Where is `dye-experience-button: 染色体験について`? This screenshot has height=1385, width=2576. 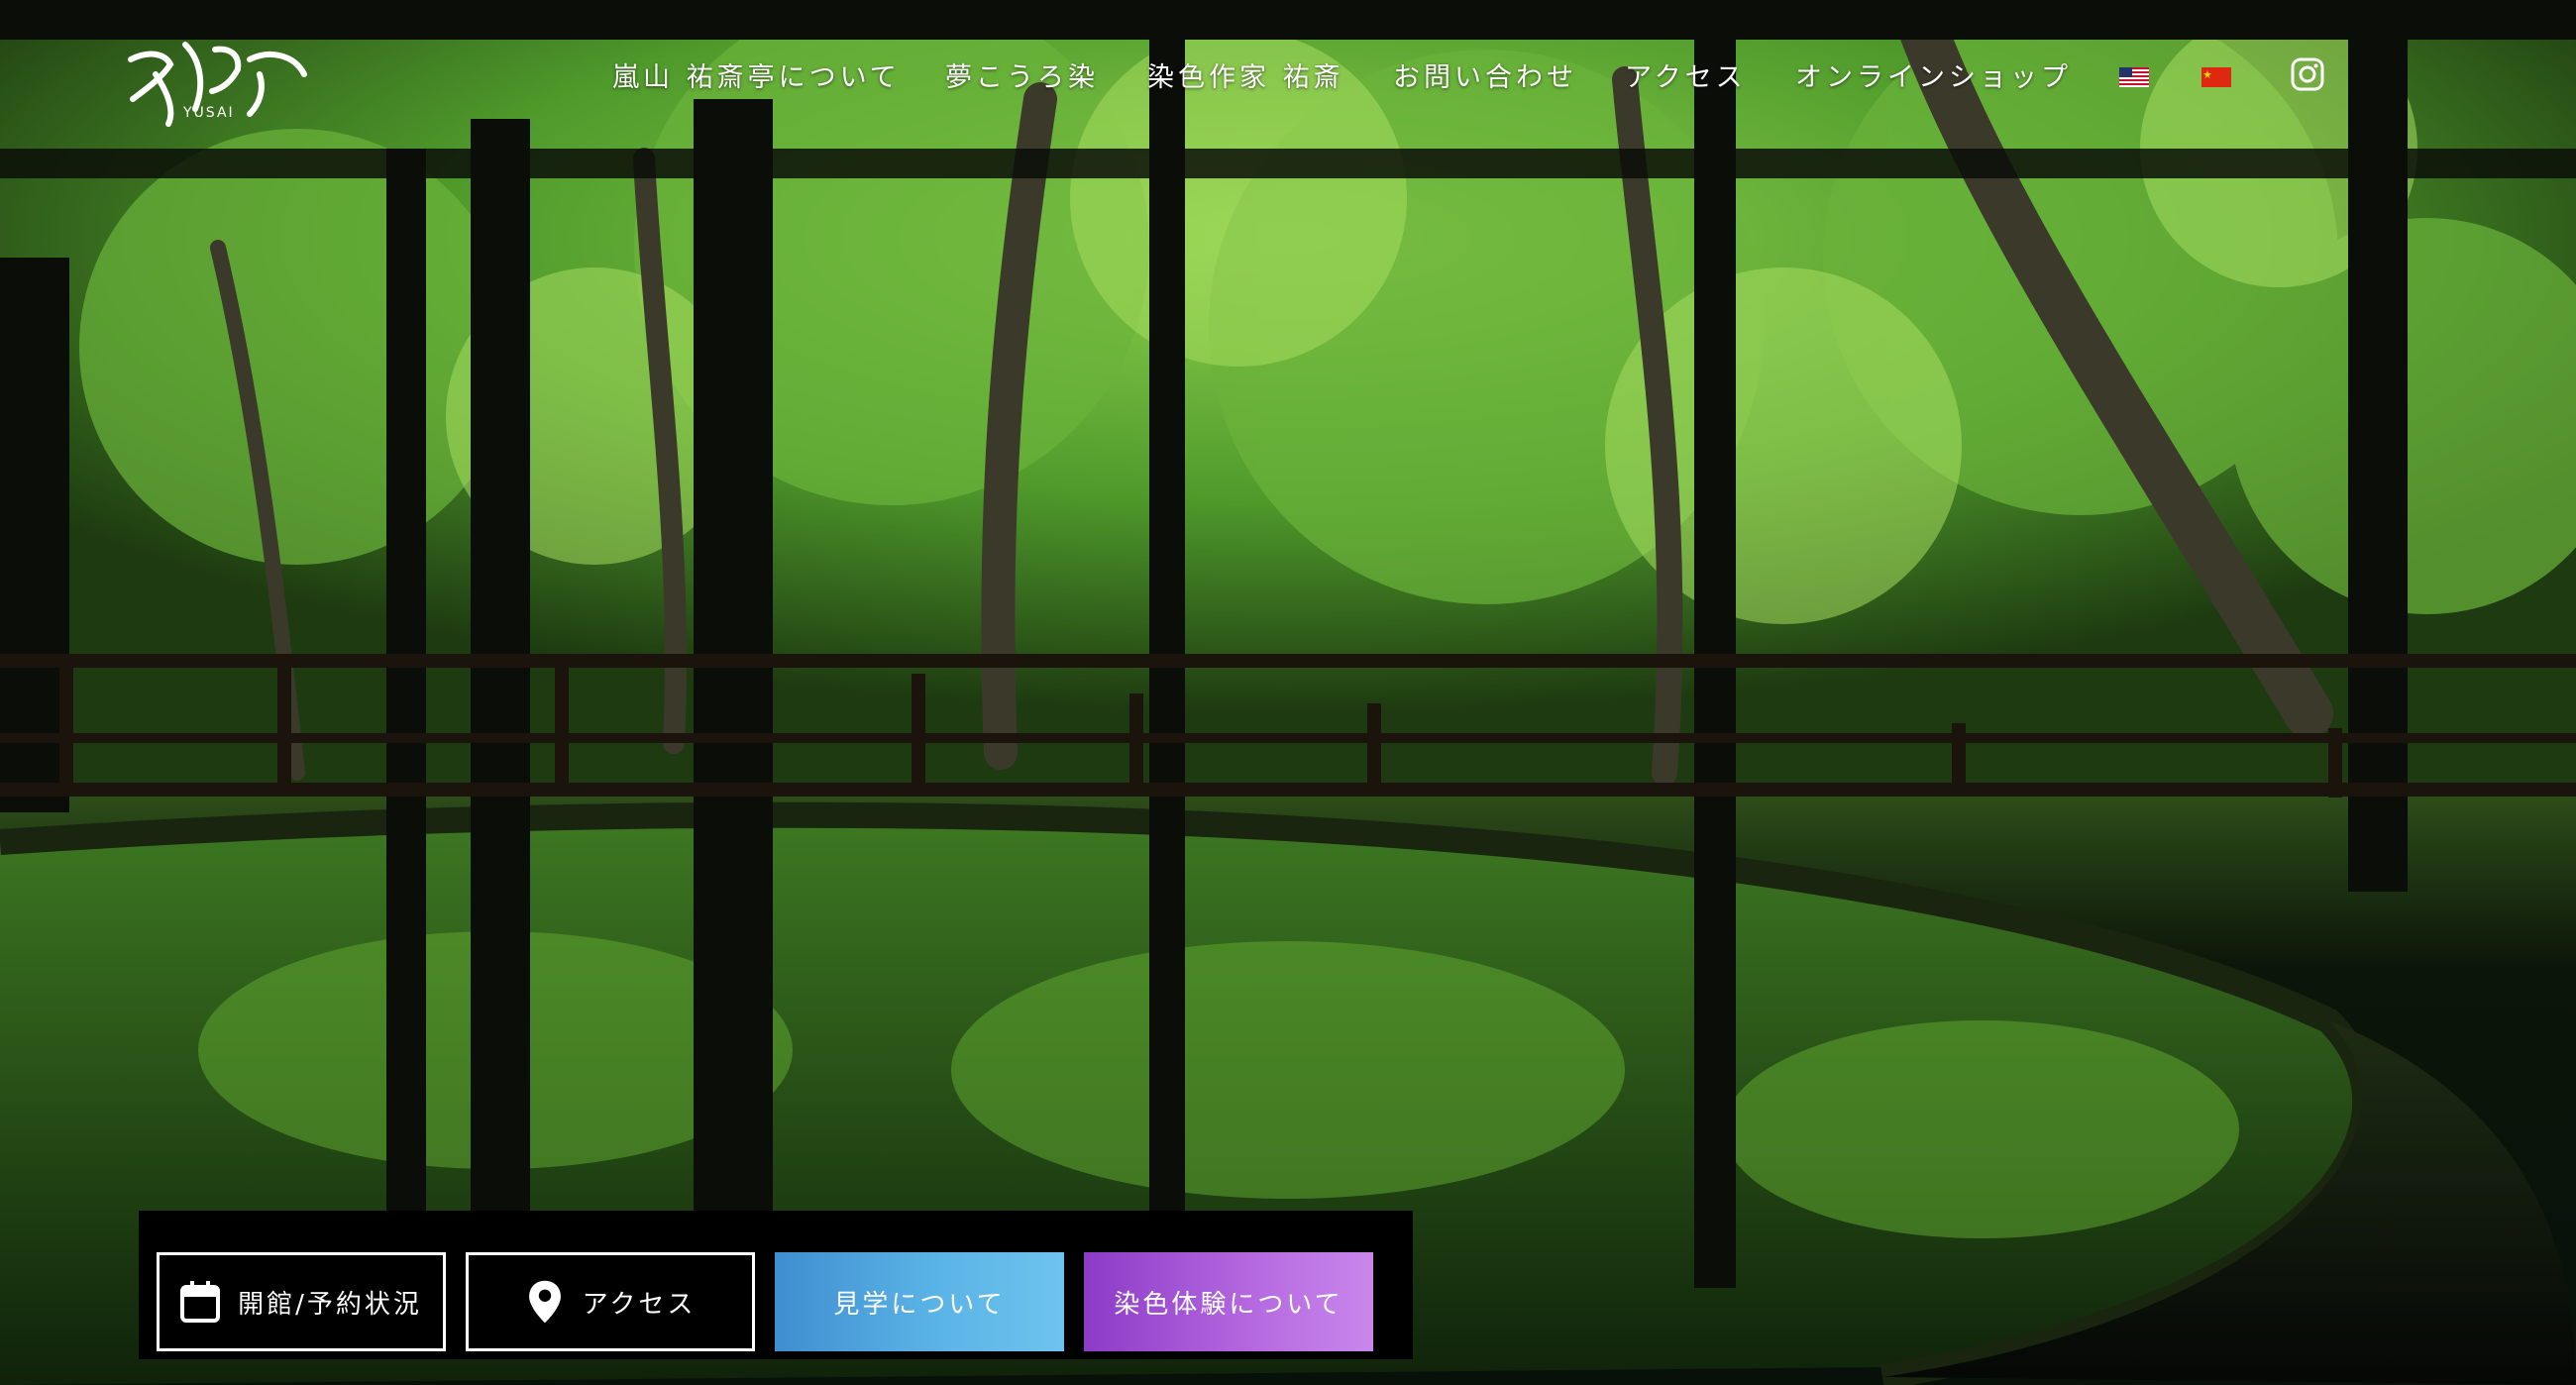 dye-experience-button: 染色体験について is located at coordinates (1229, 1301).